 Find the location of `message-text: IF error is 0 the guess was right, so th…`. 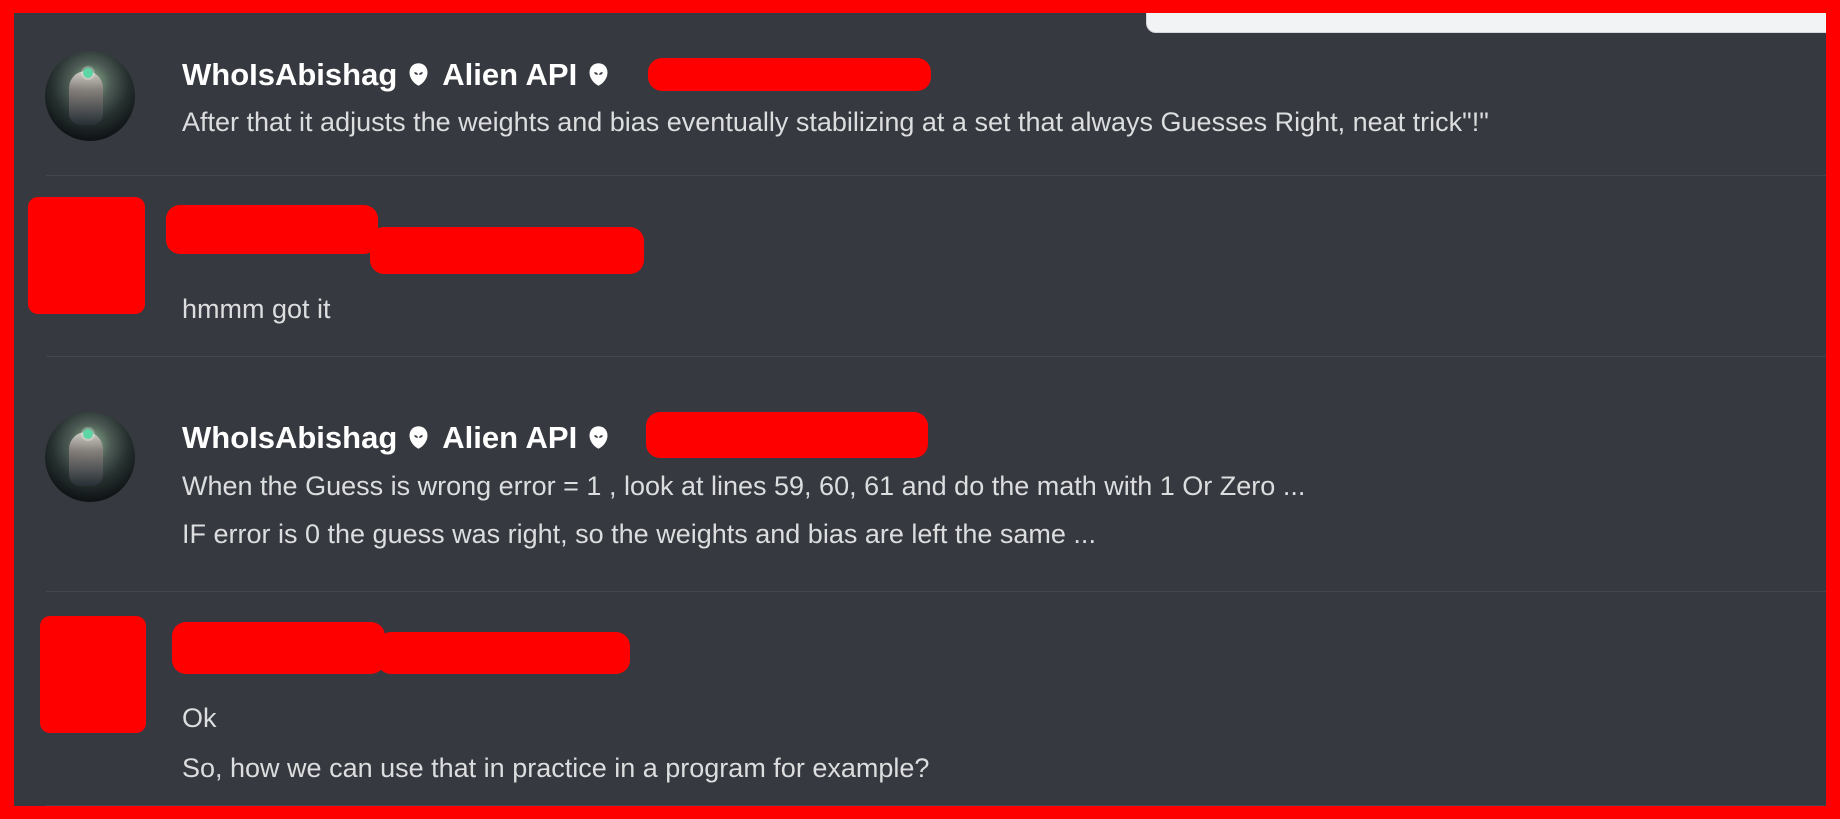

message-text: IF error is 0 the guess was right, so th… is located at coordinates (639, 534).